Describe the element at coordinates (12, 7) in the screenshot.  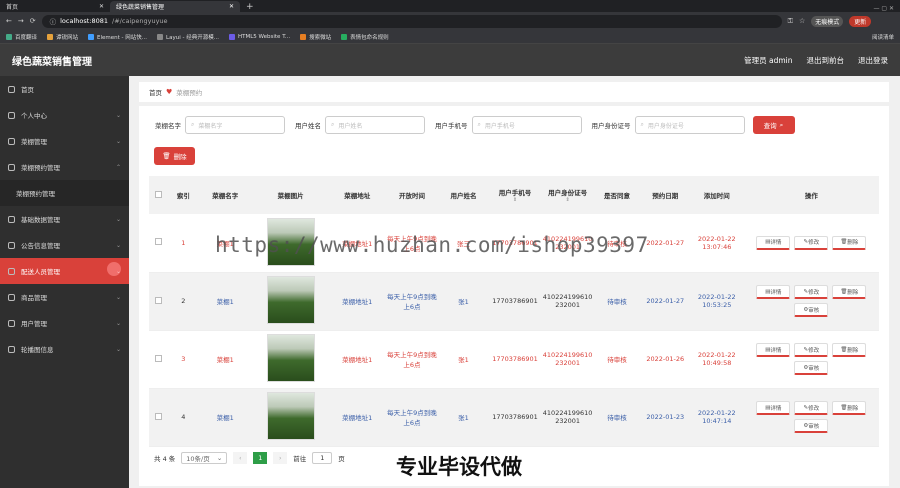
I see `tab-title: 首页` at that location.